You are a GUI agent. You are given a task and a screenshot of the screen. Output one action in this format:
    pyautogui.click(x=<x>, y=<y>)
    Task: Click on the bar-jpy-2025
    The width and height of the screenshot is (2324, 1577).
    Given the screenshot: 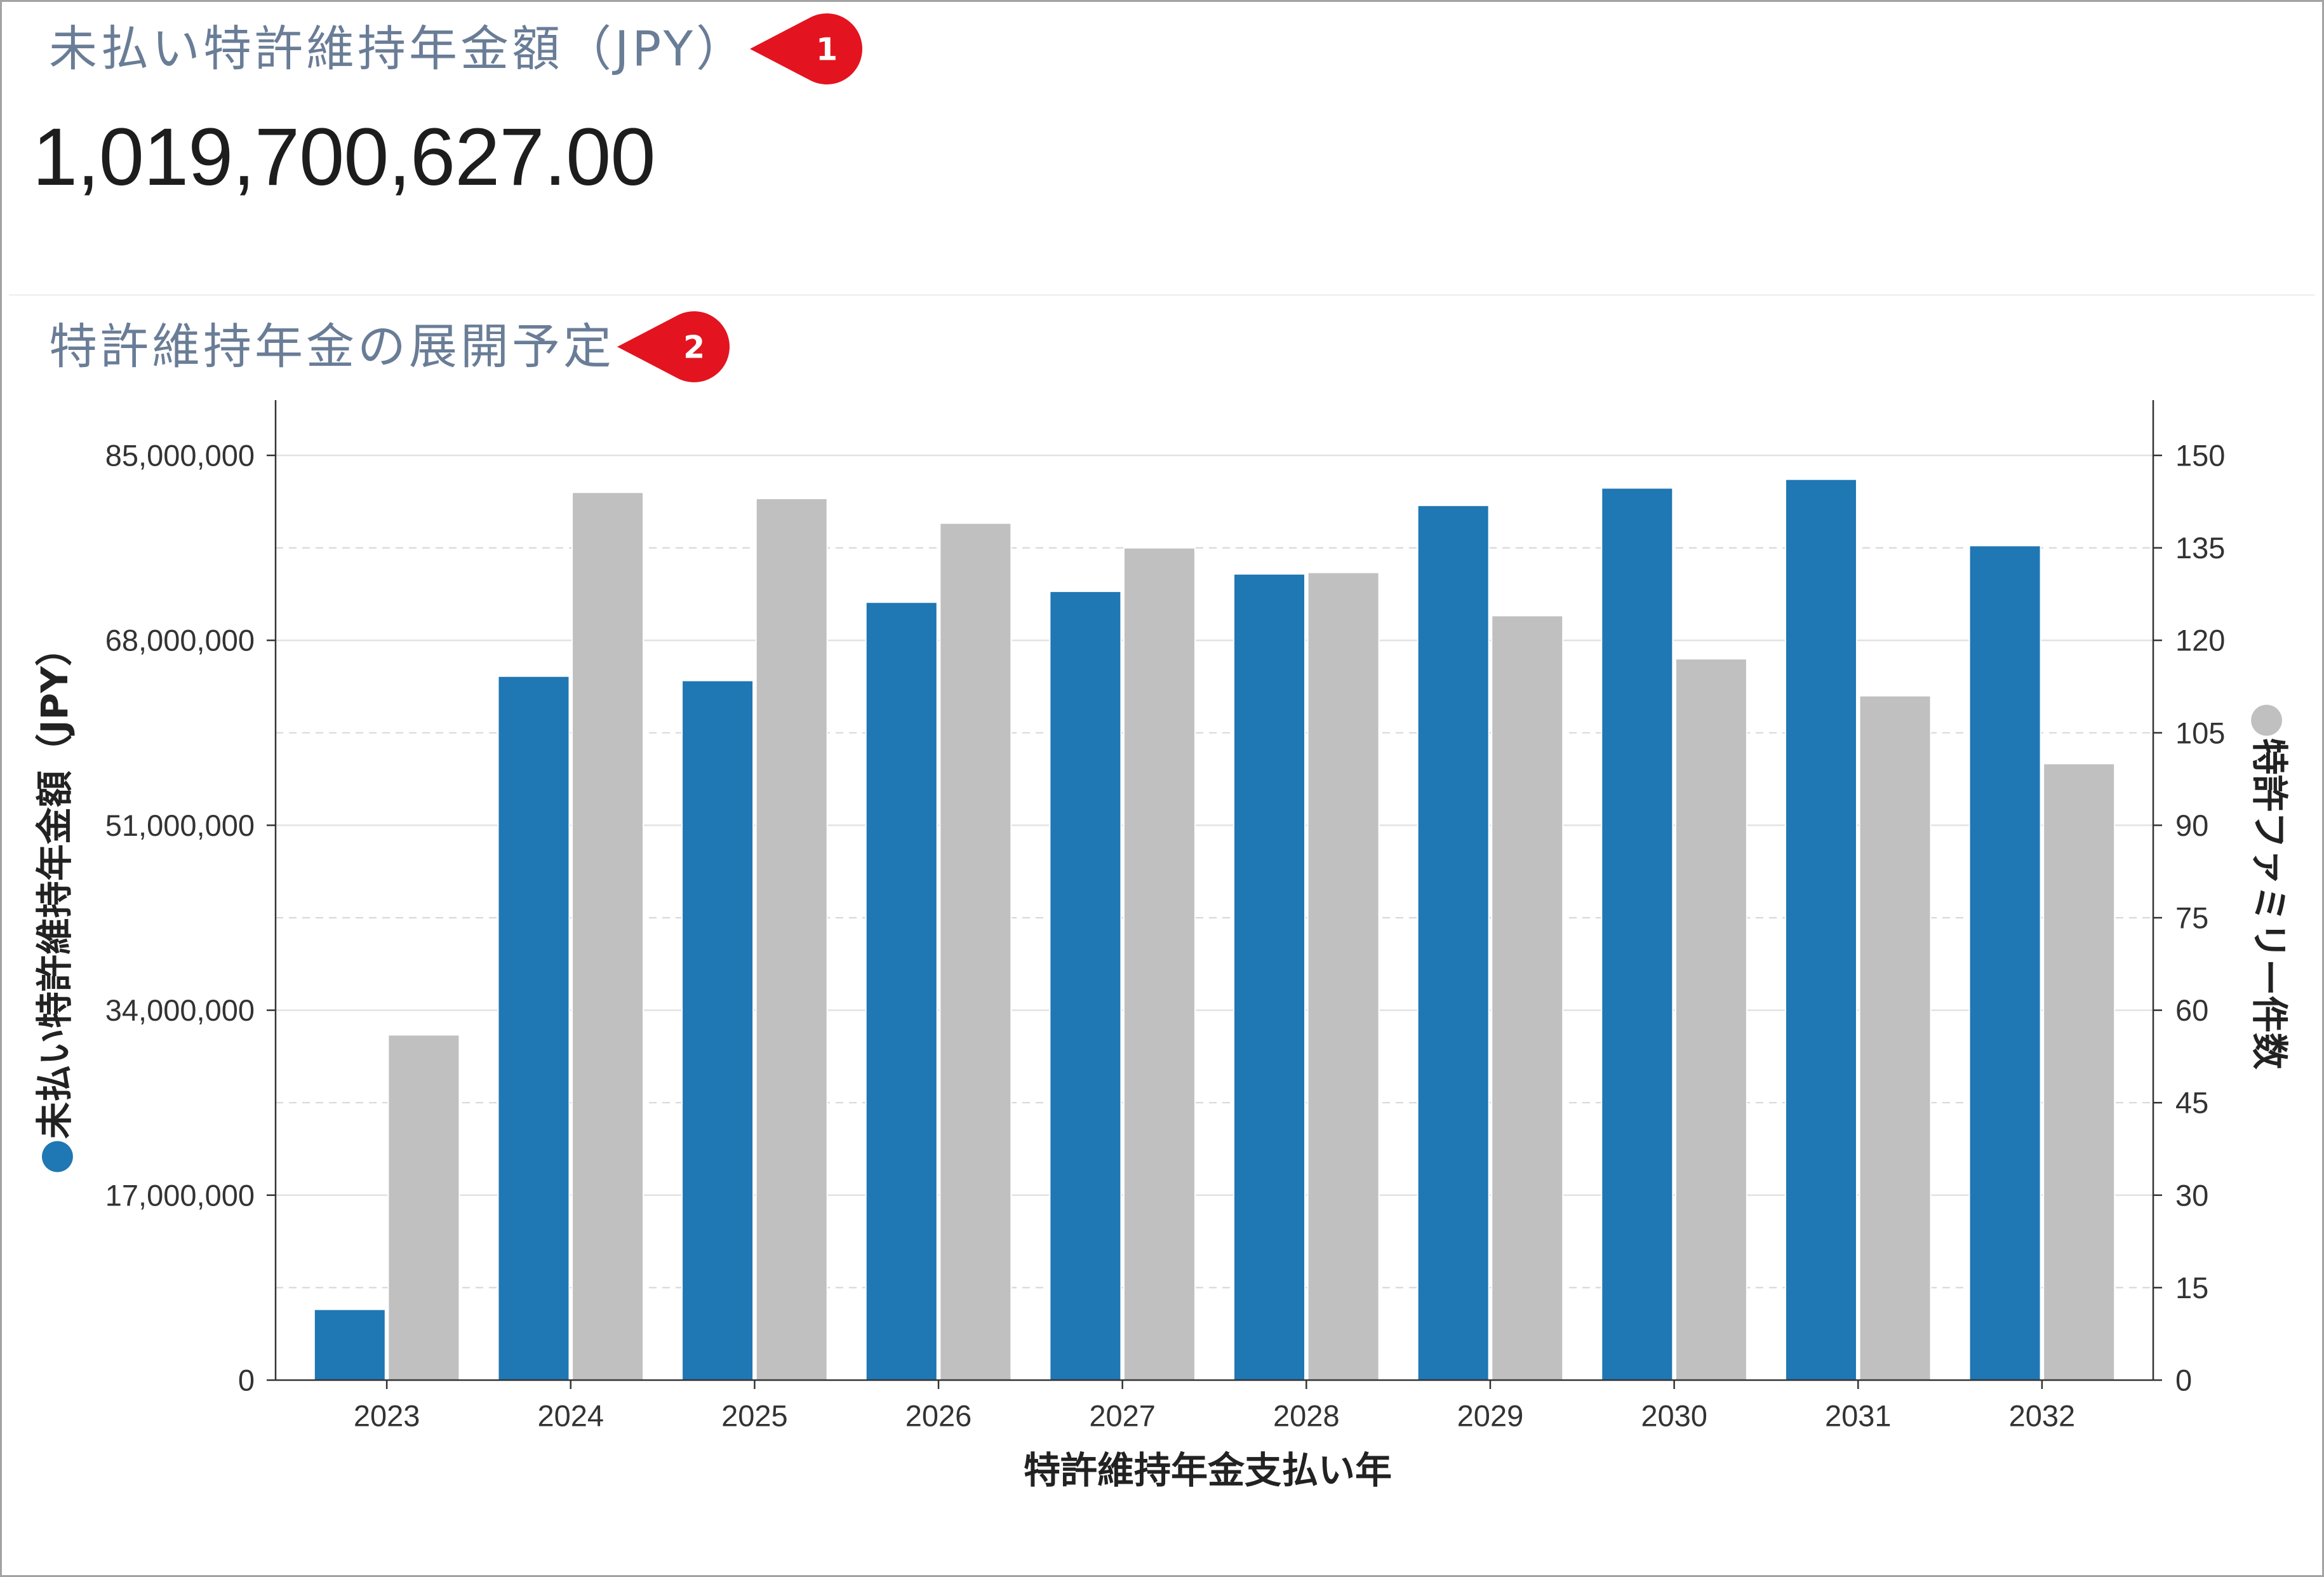 What is the action you would take?
    pyautogui.click(x=717, y=1030)
    